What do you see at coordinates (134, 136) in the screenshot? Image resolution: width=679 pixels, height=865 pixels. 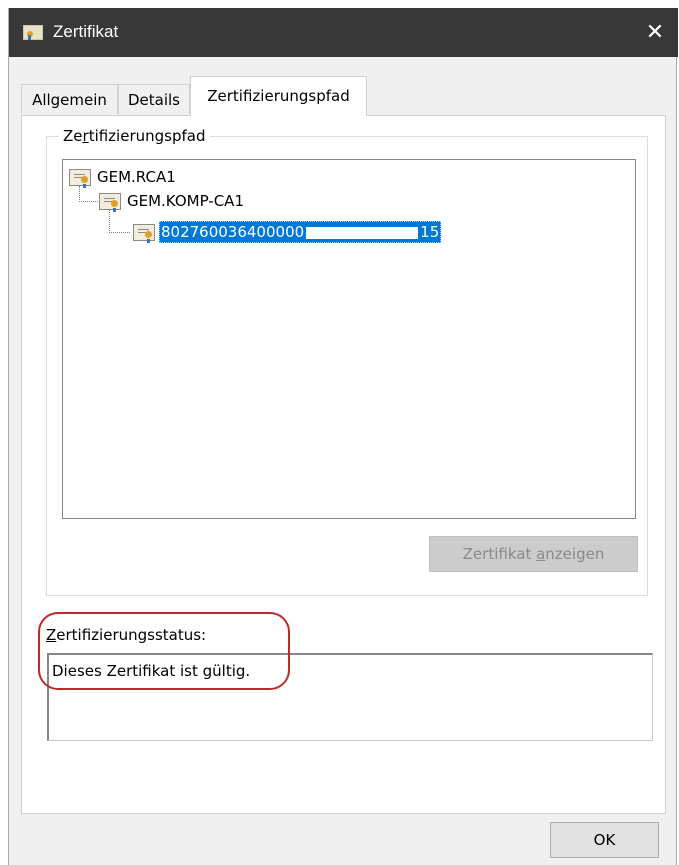 I see `cert-path-group-title: Zertifizierungspfad` at bounding box center [134, 136].